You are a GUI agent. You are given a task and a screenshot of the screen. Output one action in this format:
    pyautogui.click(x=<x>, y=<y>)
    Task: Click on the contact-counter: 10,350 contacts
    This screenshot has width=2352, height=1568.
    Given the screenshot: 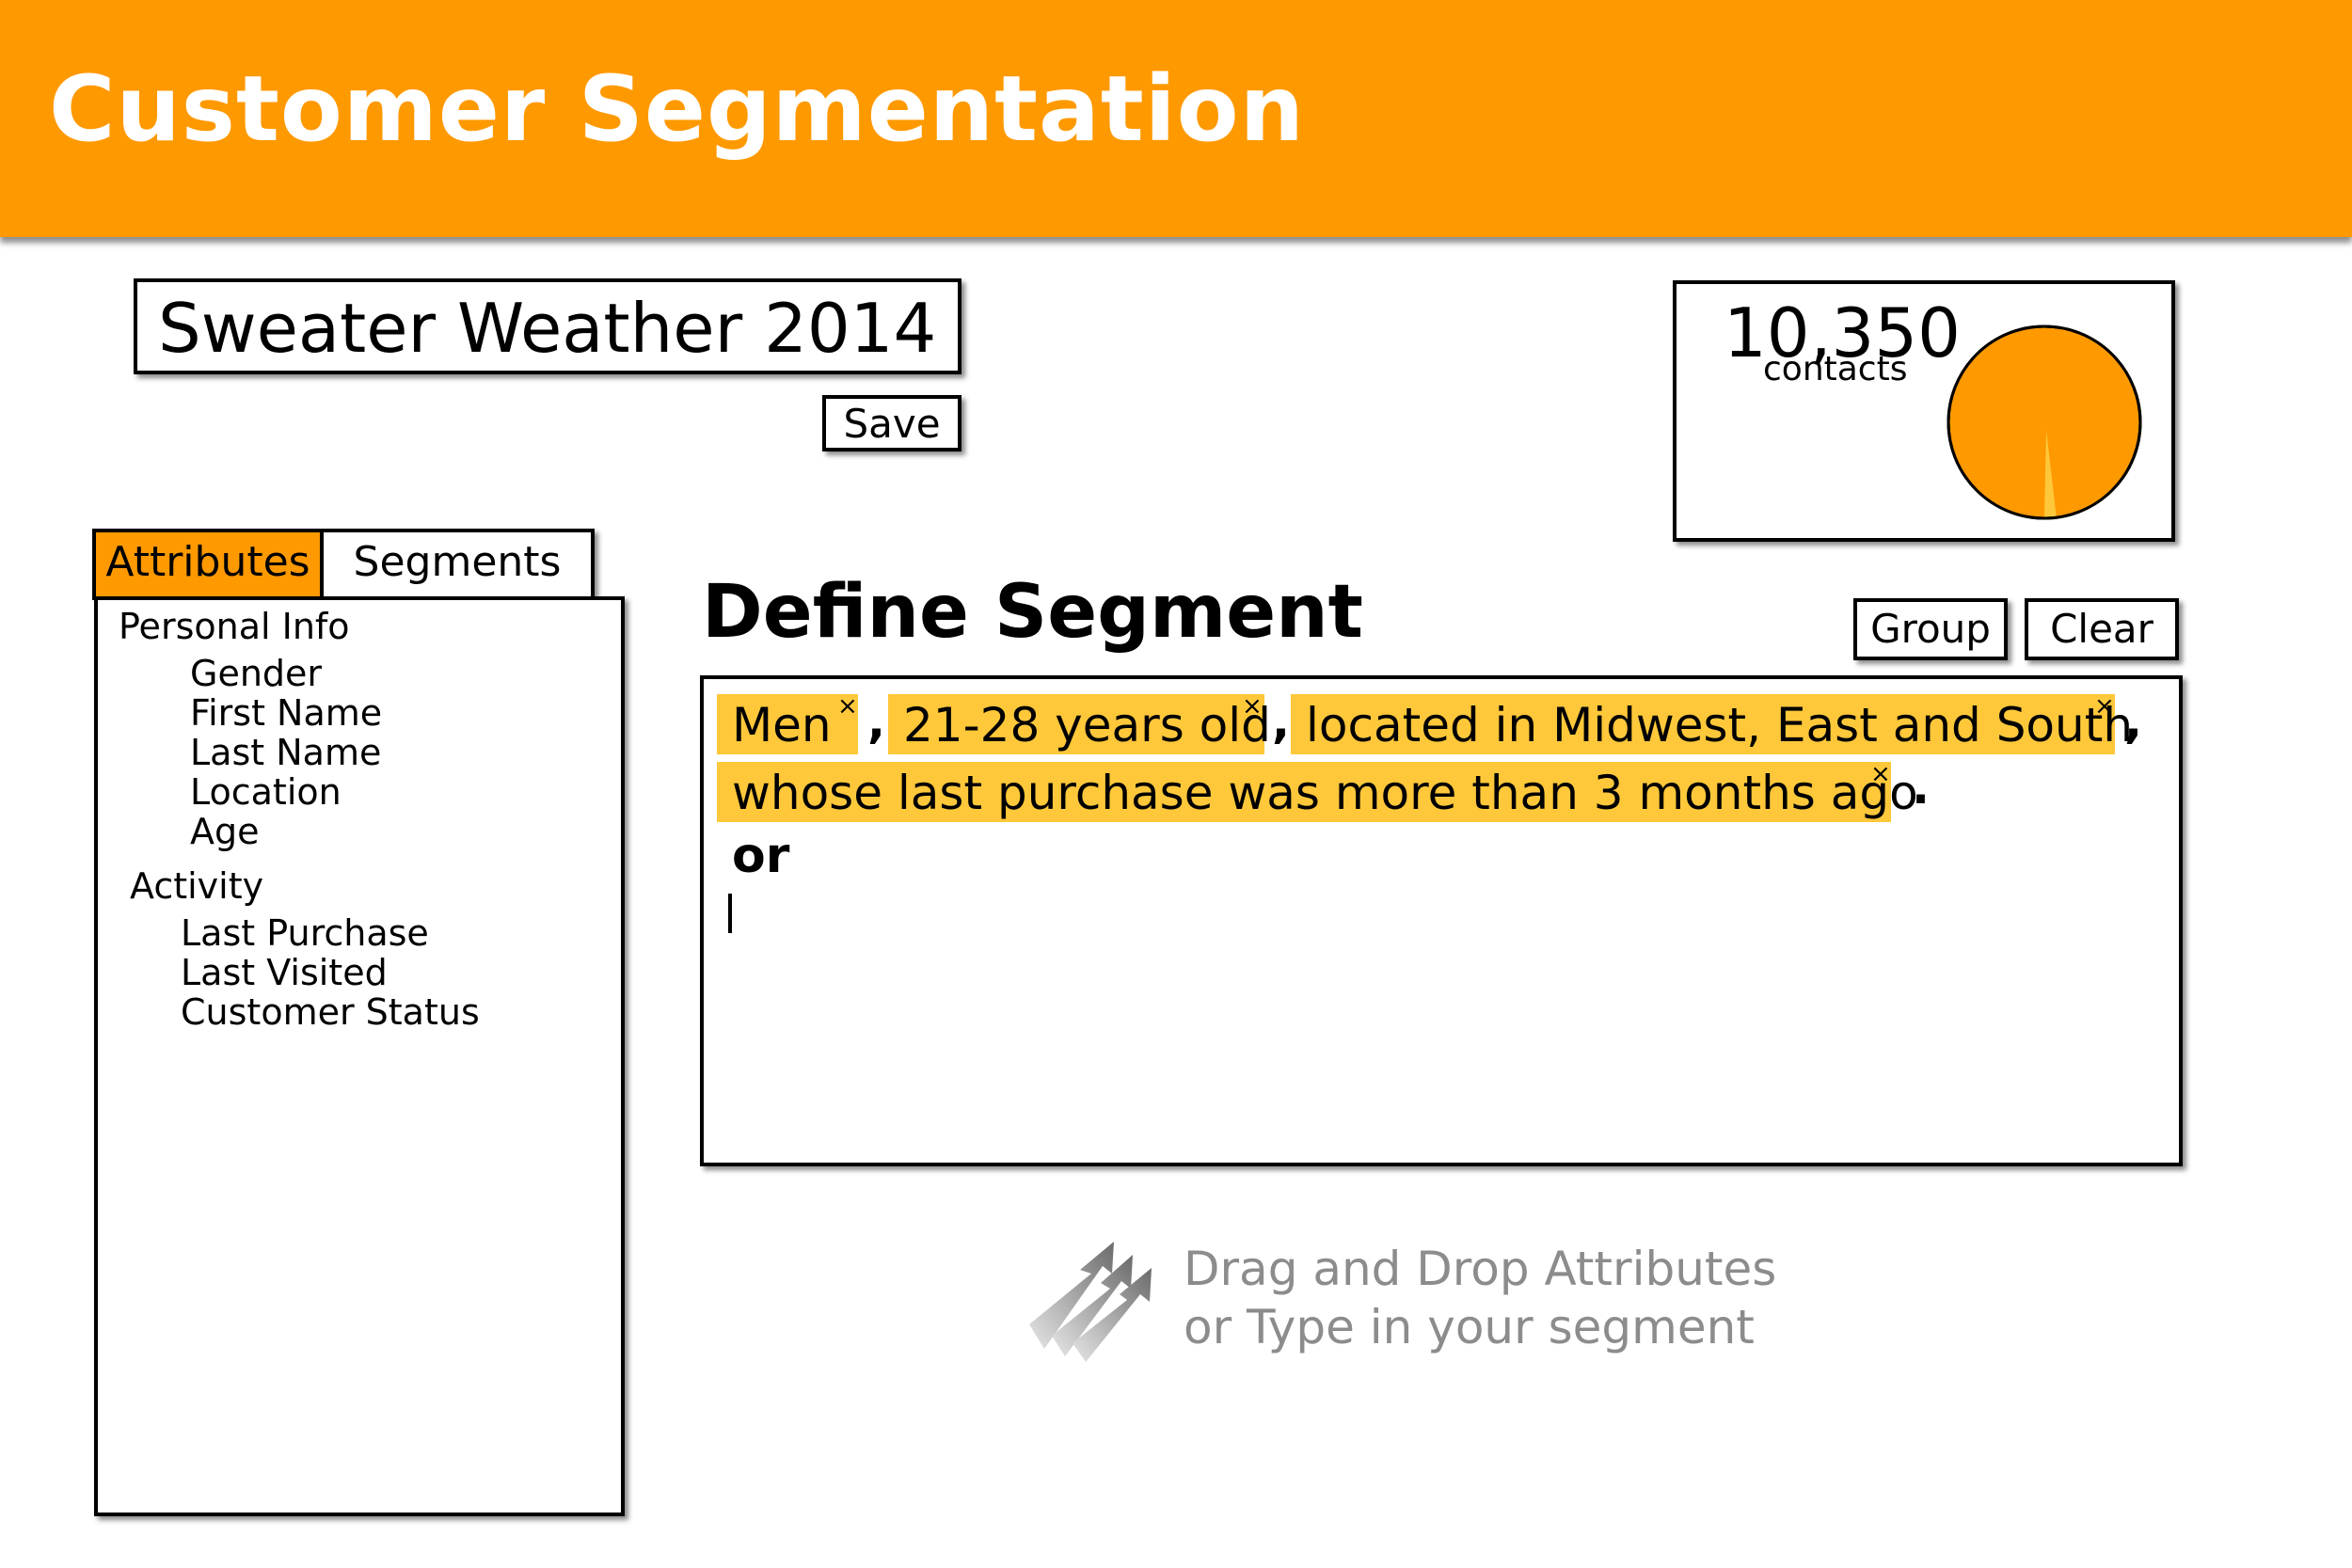 What is the action you would take?
    pyautogui.click(x=1924, y=411)
    